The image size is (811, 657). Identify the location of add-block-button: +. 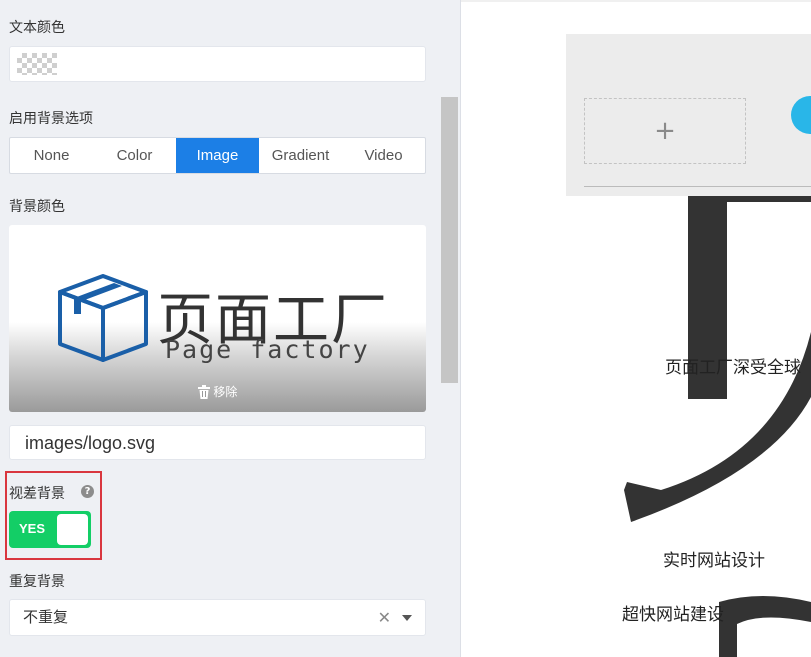
(665, 131).